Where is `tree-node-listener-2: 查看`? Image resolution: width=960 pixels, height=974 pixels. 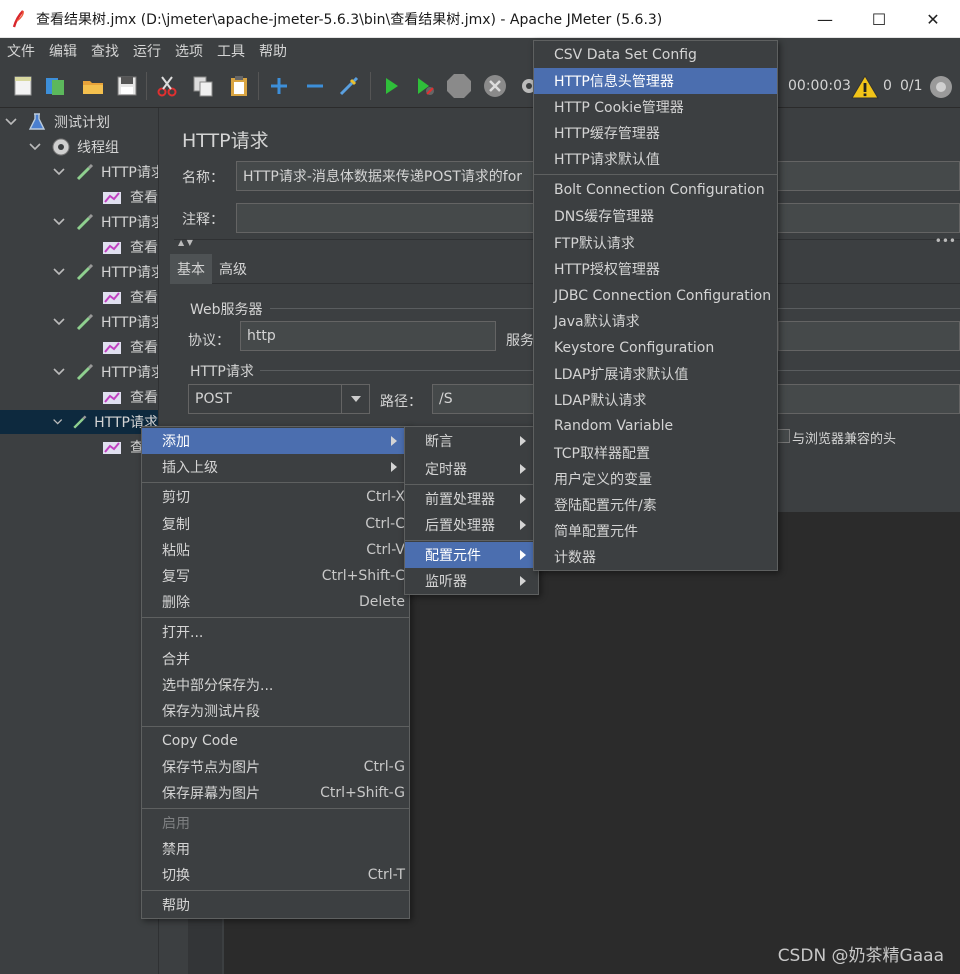 tree-node-listener-2: 查看 is located at coordinates (130, 247).